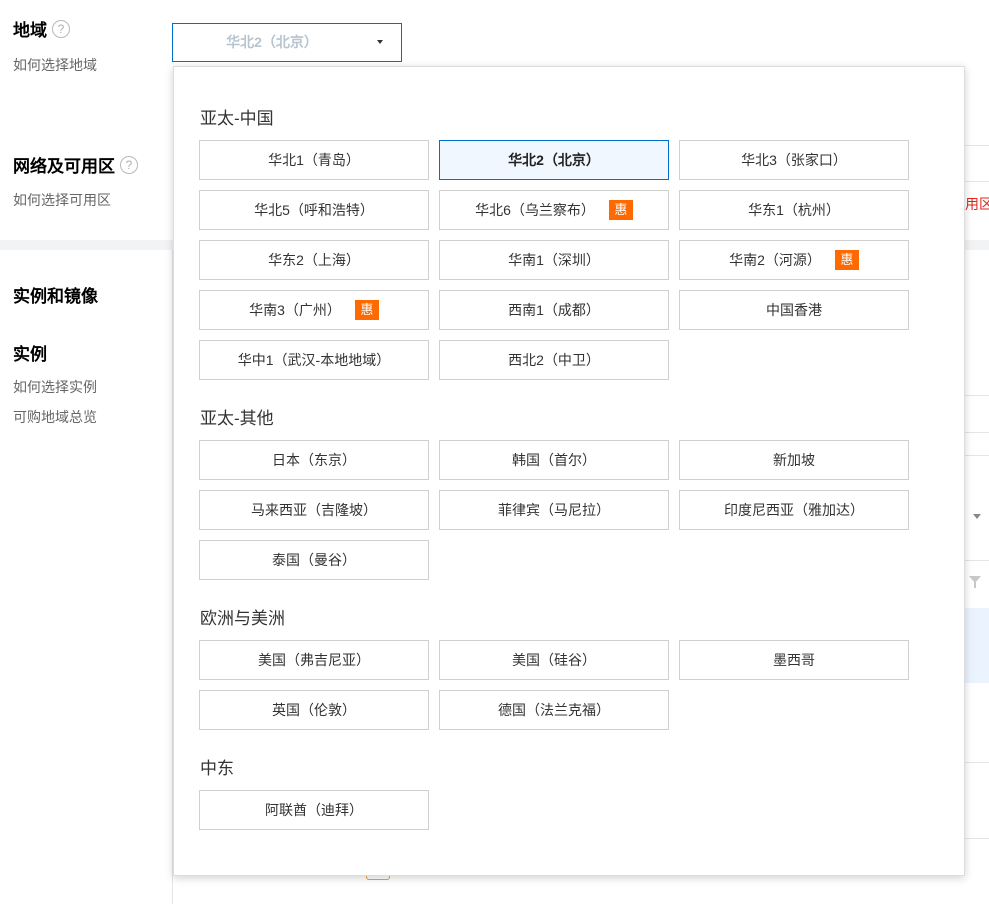 The image size is (989, 904). Describe the element at coordinates (237, 118) in the screenshot. I see `region-group-title: 亚太-中国` at that location.